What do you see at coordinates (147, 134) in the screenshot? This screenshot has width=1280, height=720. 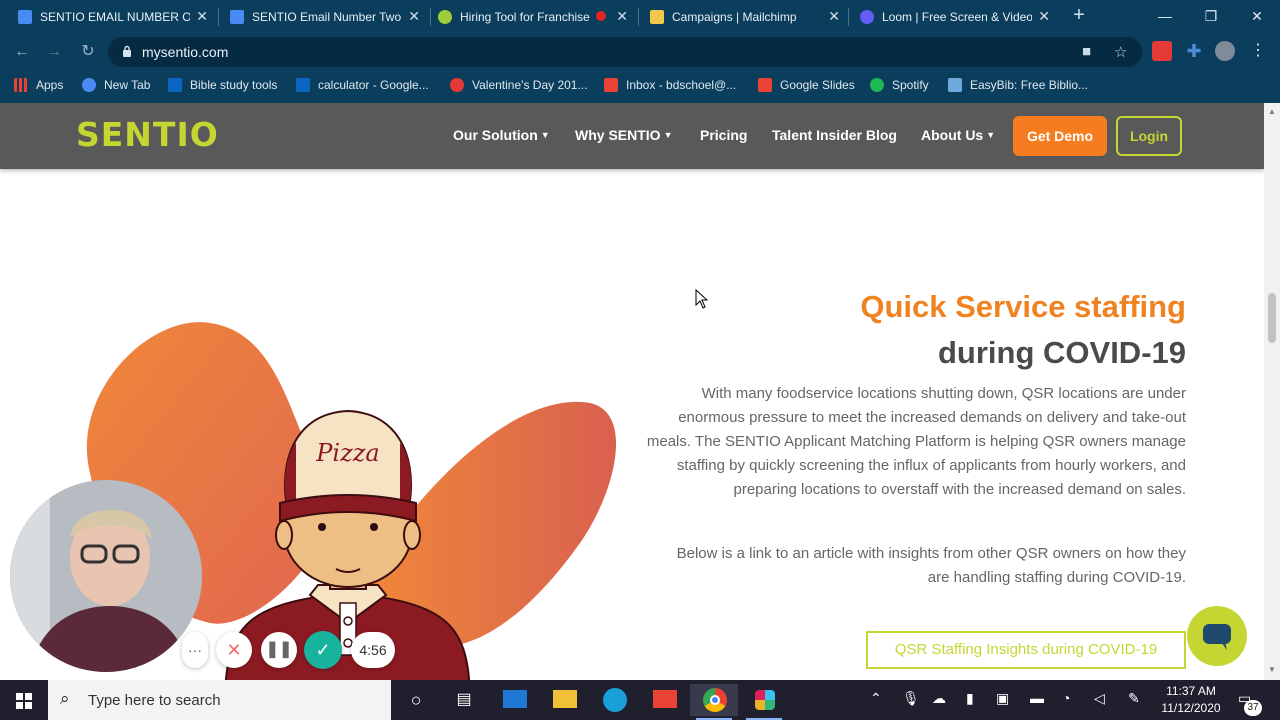 I see `sentio-logo: SENTIO` at bounding box center [147, 134].